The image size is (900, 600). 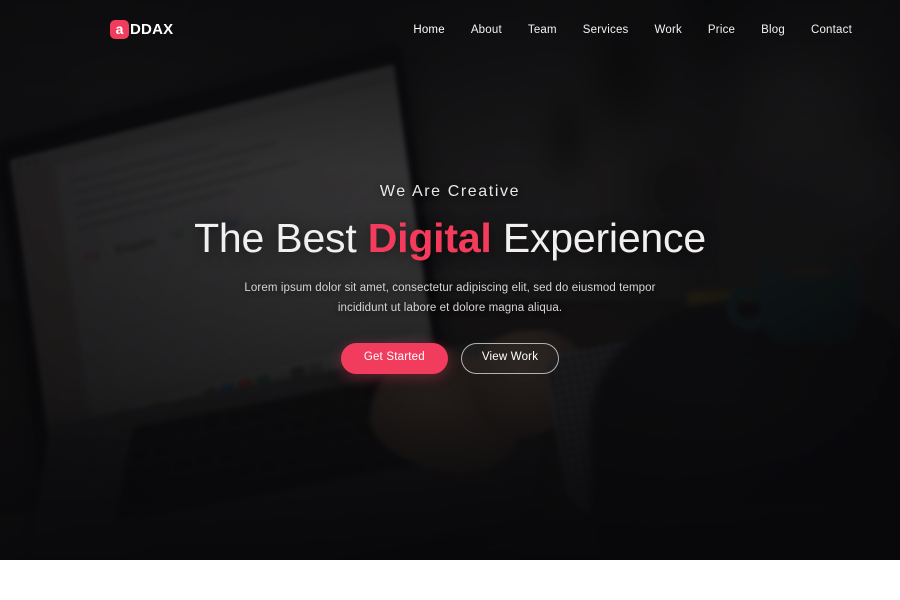 What do you see at coordinates (119, 29) in the screenshot?
I see `brand-mark-icon: a` at bounding box center [119, 29].